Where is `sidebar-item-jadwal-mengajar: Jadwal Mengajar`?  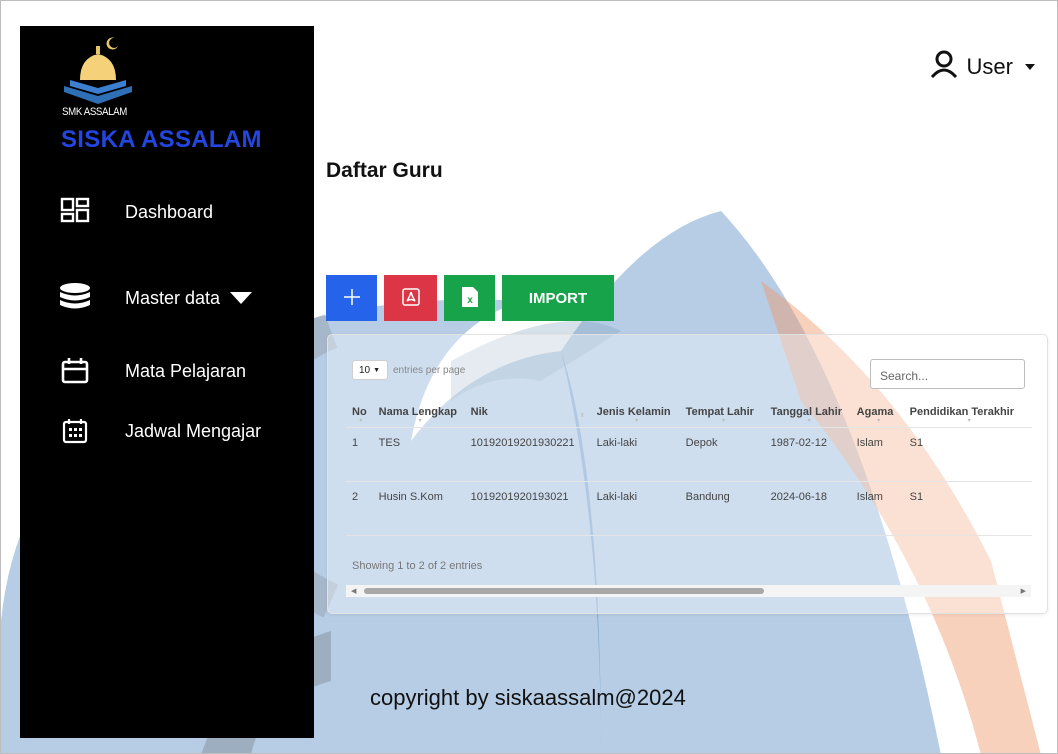 sidebar-item-jadwal-mengajar: Jadwal Mengajar is located at coordinates (167, 431).